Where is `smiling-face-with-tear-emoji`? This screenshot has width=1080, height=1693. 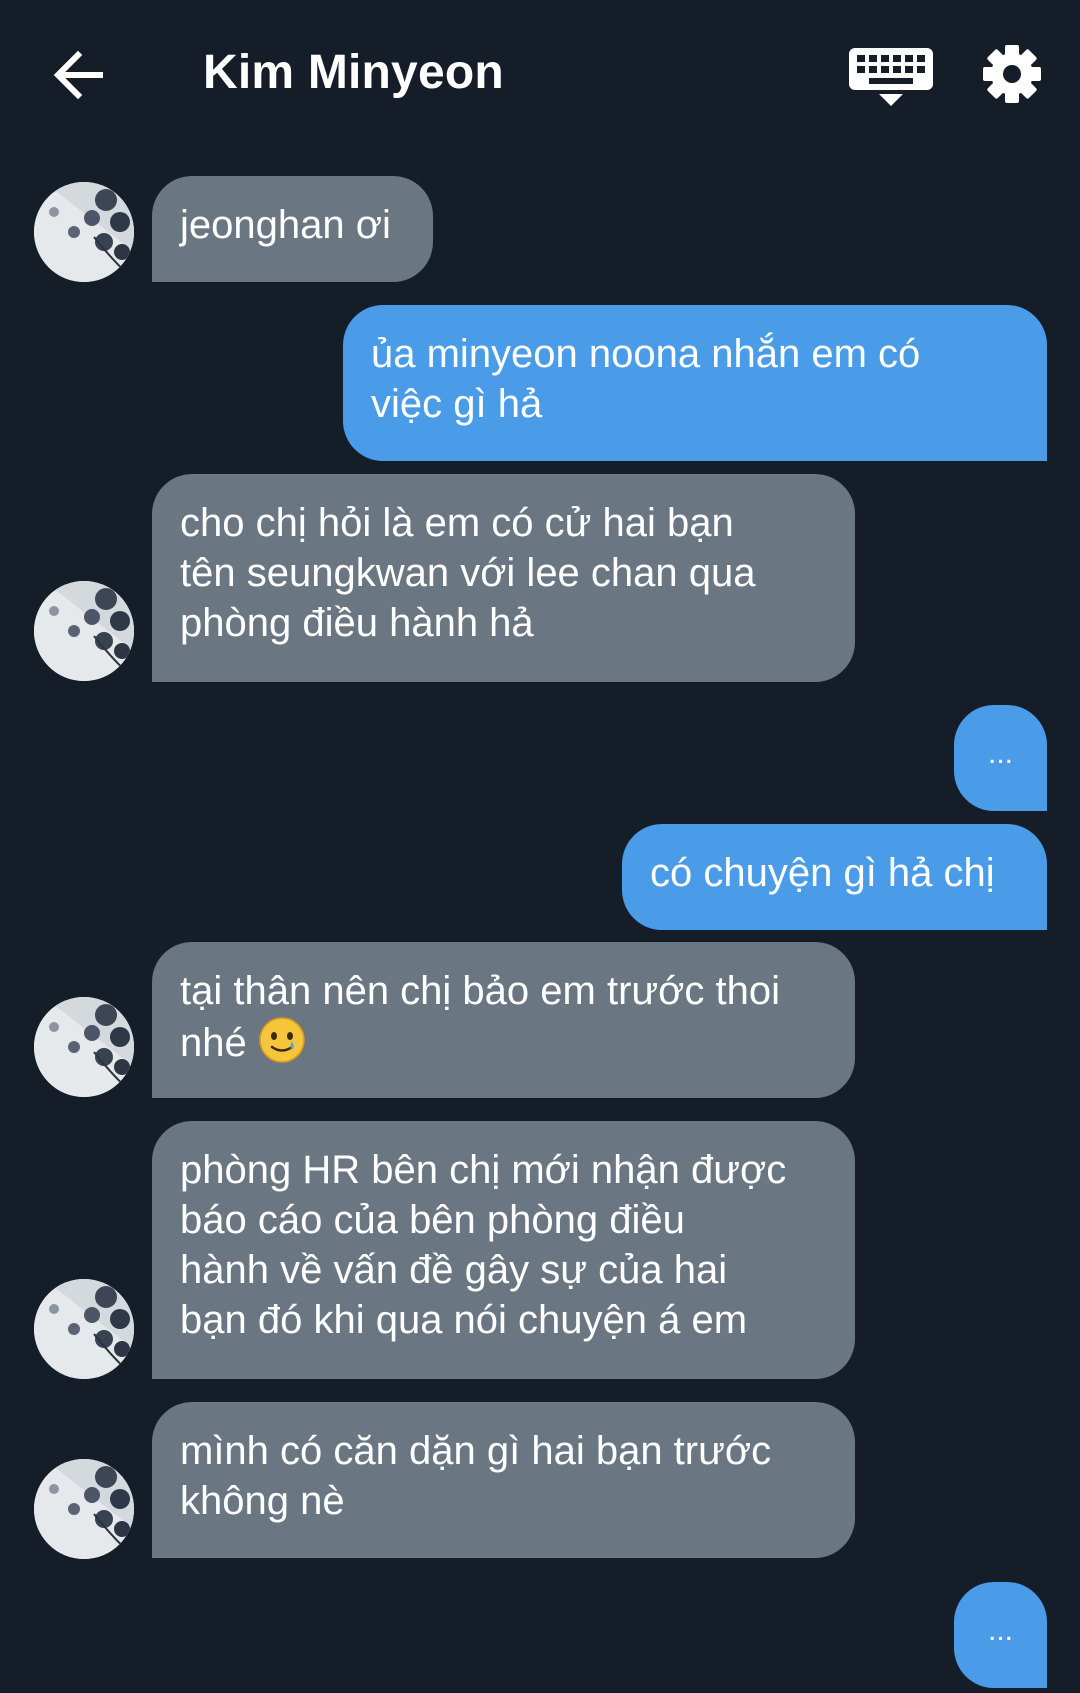
smiling-face-with-tear-emoji is located at coordinates (282, 1040).